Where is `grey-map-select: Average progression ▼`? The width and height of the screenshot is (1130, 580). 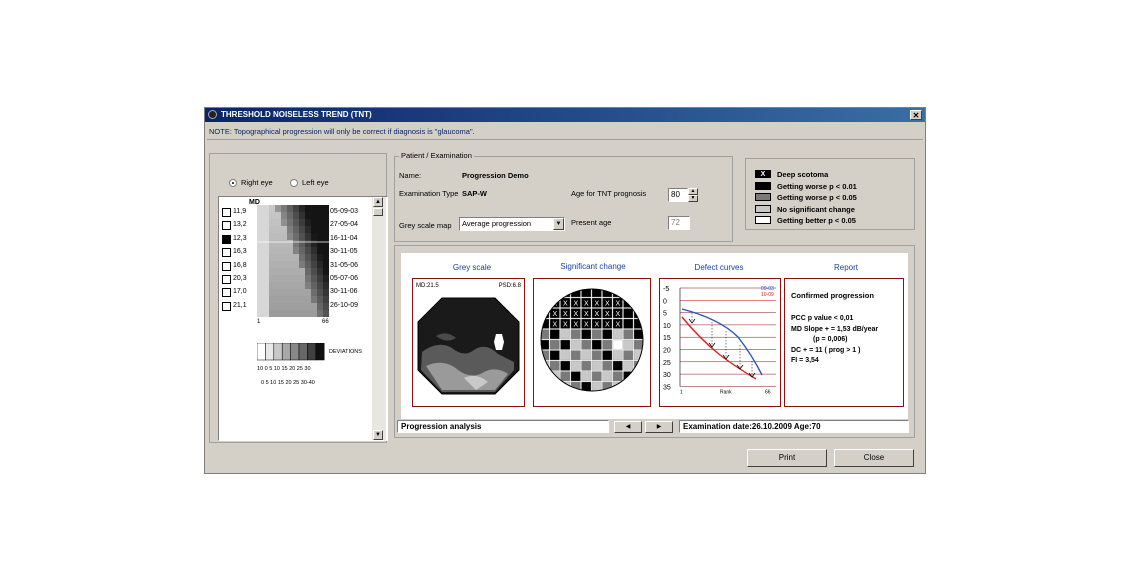 grey-map-select: Average progression ▼ is located at coordinates (512, 224).